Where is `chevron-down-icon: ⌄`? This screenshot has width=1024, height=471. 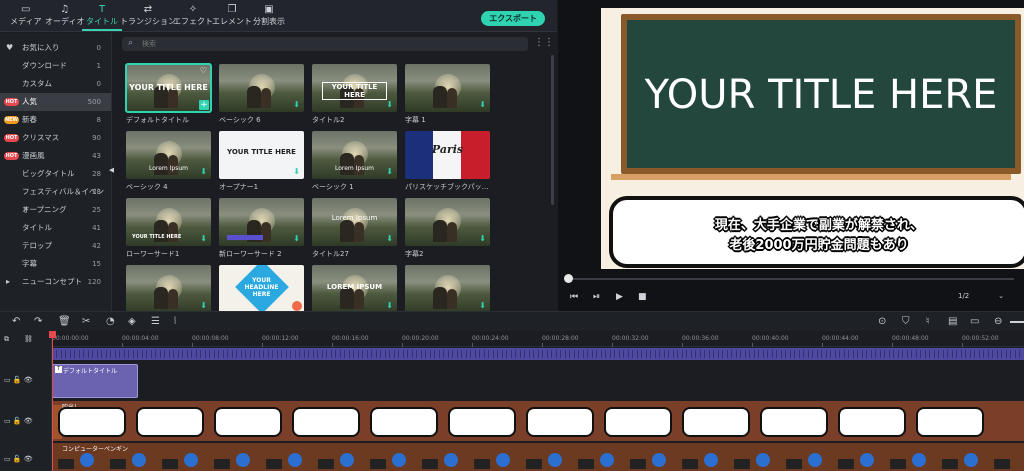 chevron-down-icon: ⌄ is located at coordinates (1001, 296).